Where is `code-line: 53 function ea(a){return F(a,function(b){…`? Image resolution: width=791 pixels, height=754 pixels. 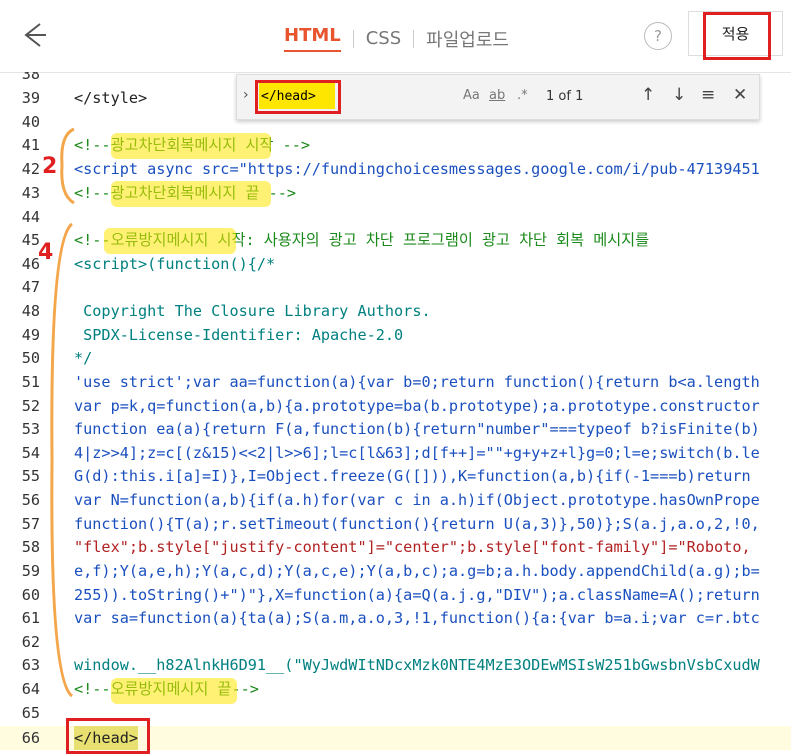
code-line: 53 function ea(a){return F(a,function(b){… is located at coordinates (390, 429).